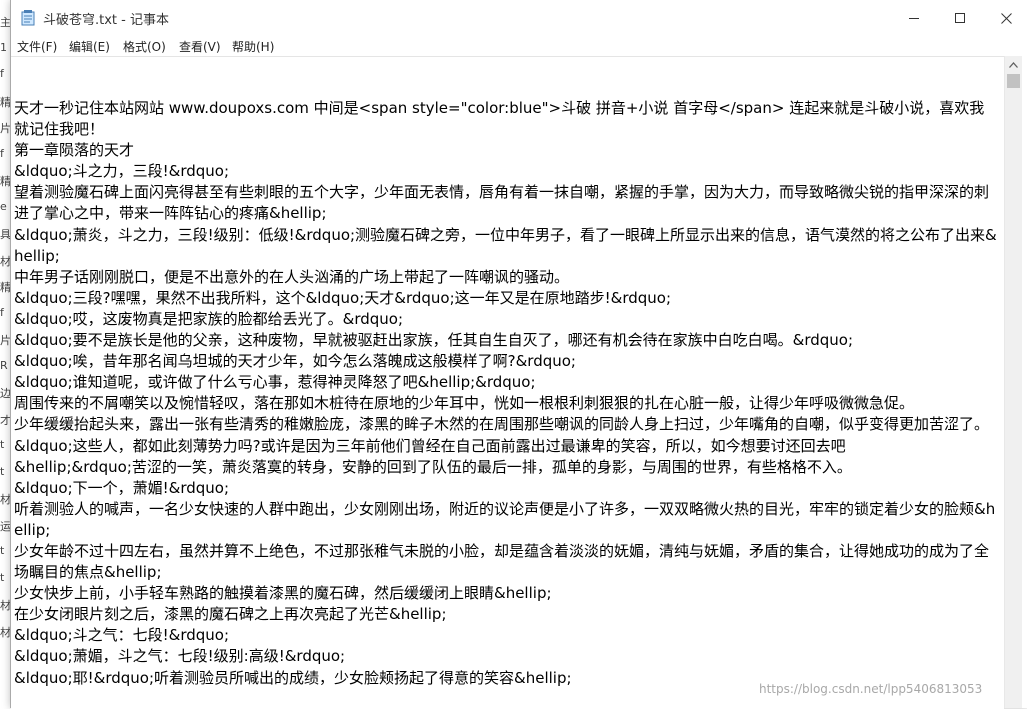 Image resolution: width=1027 pixels, height=709 pixels. Describe the element at coordinates (230, 614) in the screenshot. I see `text-line: 在少女闭眼片刻之后，漆黑的魔石碑之上再次亮起了光芒&hellip;` at that location.